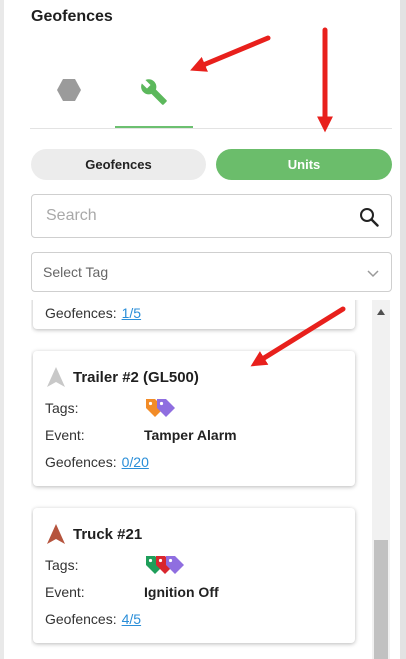 The image size is (406, 659). I want to click on search-box, so click(211, 216).